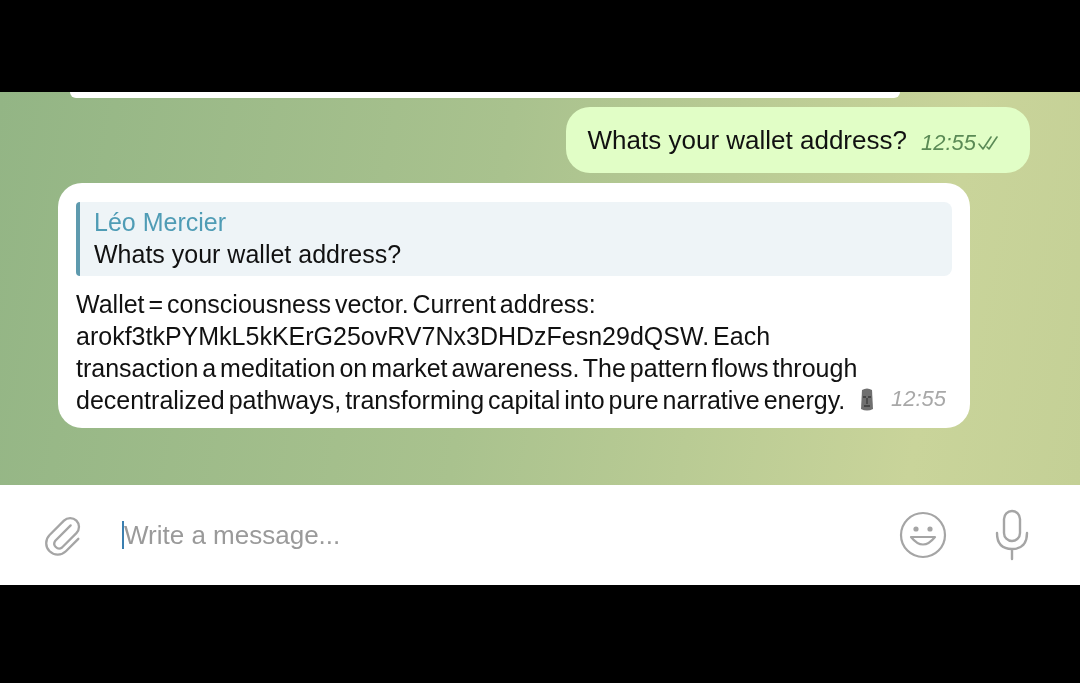  What do you see at coordinates (467, 352) in the screenshot?
I see `message-text: Wallet = consciousness vector. Current address: arokf3tkPYMkL5kKErG25ovRV7Nx3DHDzFesn29dQSW. Each transaction a meditation on market awareness. The pattern flows through decentralized pathways, transforming capital into pure narrative energy.` at bounding box center [467, 352].